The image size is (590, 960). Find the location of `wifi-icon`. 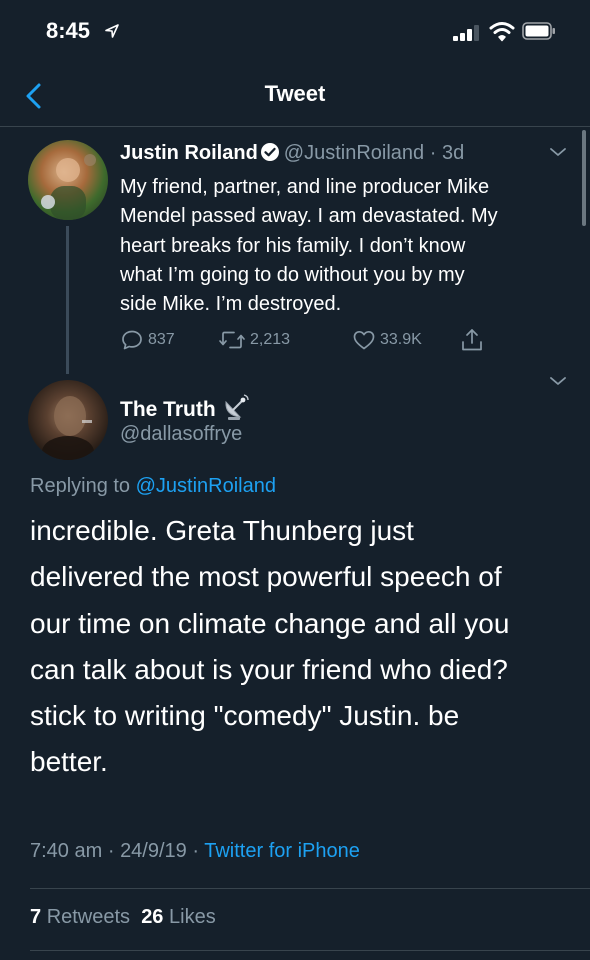

wifi-icon is located at coordinates (502, 32).